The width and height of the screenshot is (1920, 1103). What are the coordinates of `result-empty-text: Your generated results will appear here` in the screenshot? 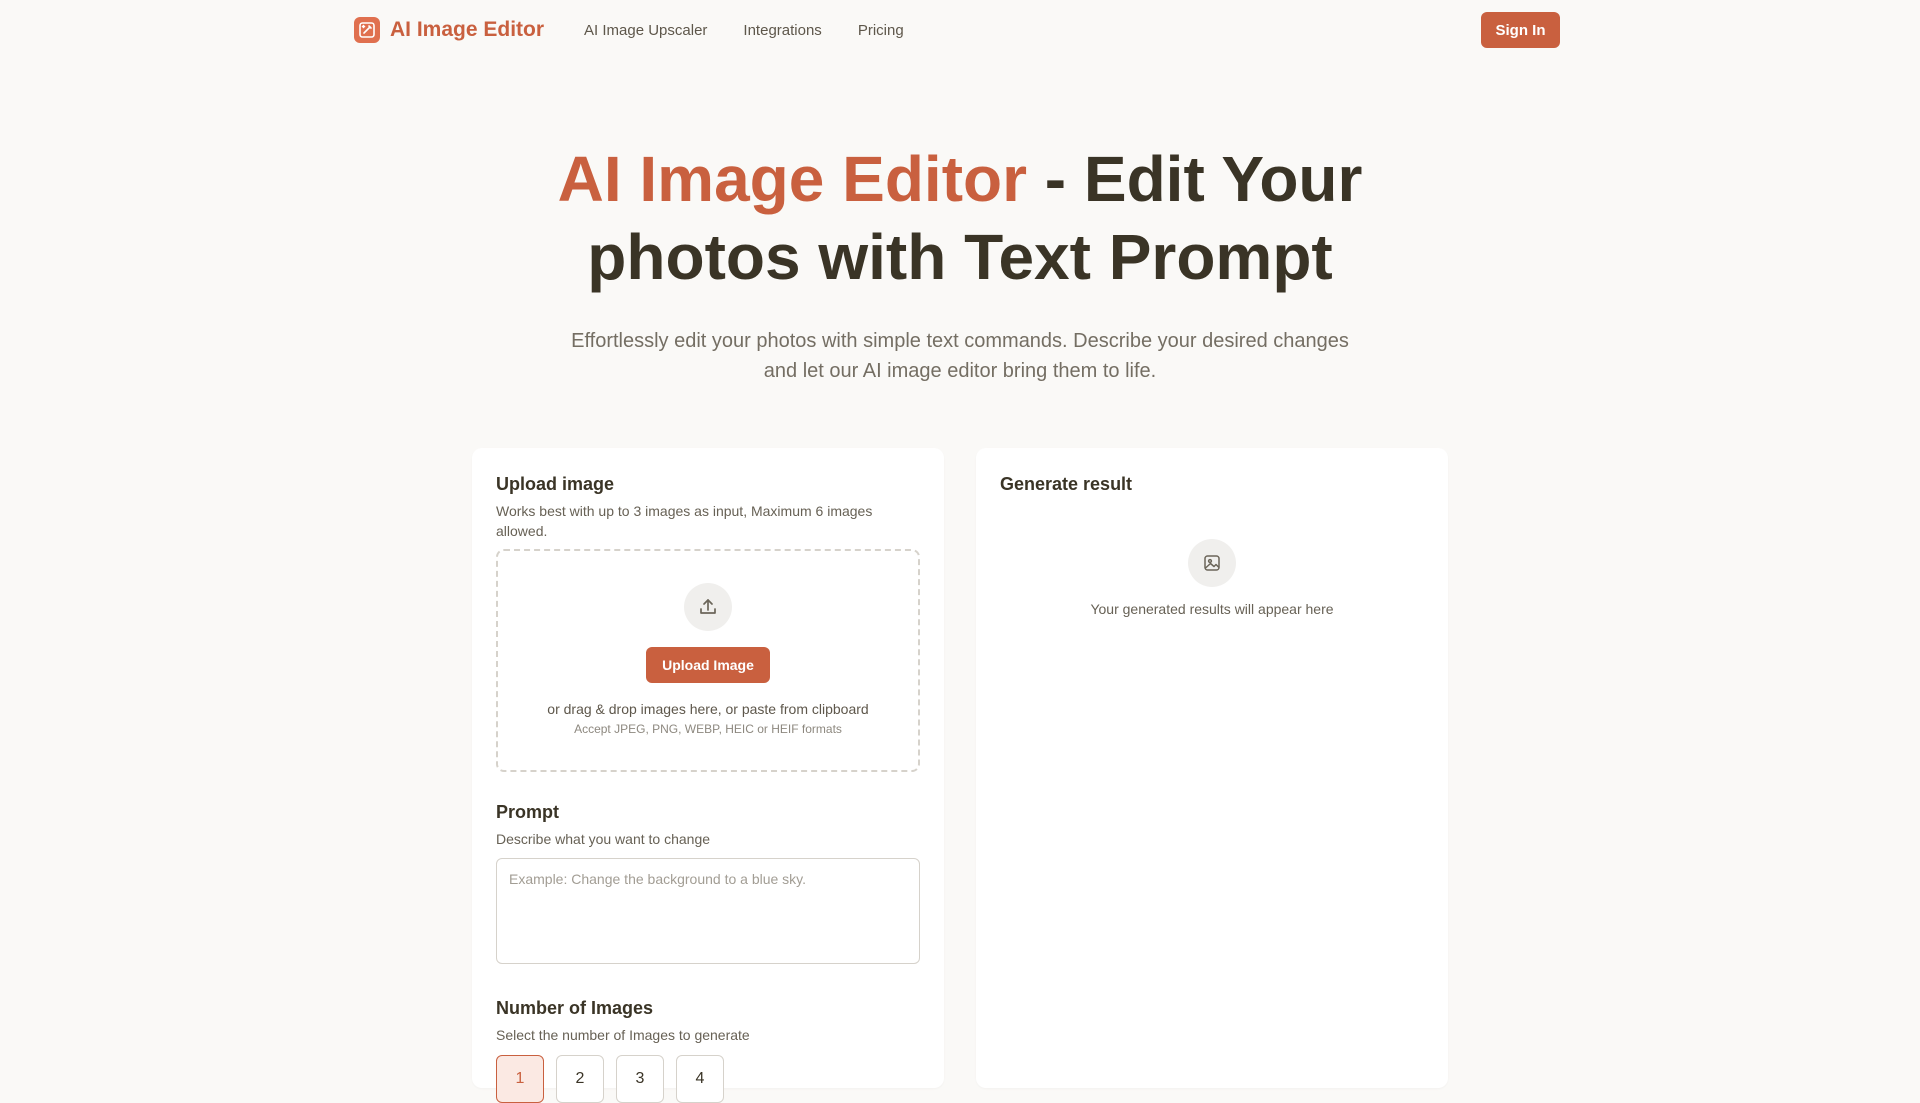 It's located at (1212, 609).